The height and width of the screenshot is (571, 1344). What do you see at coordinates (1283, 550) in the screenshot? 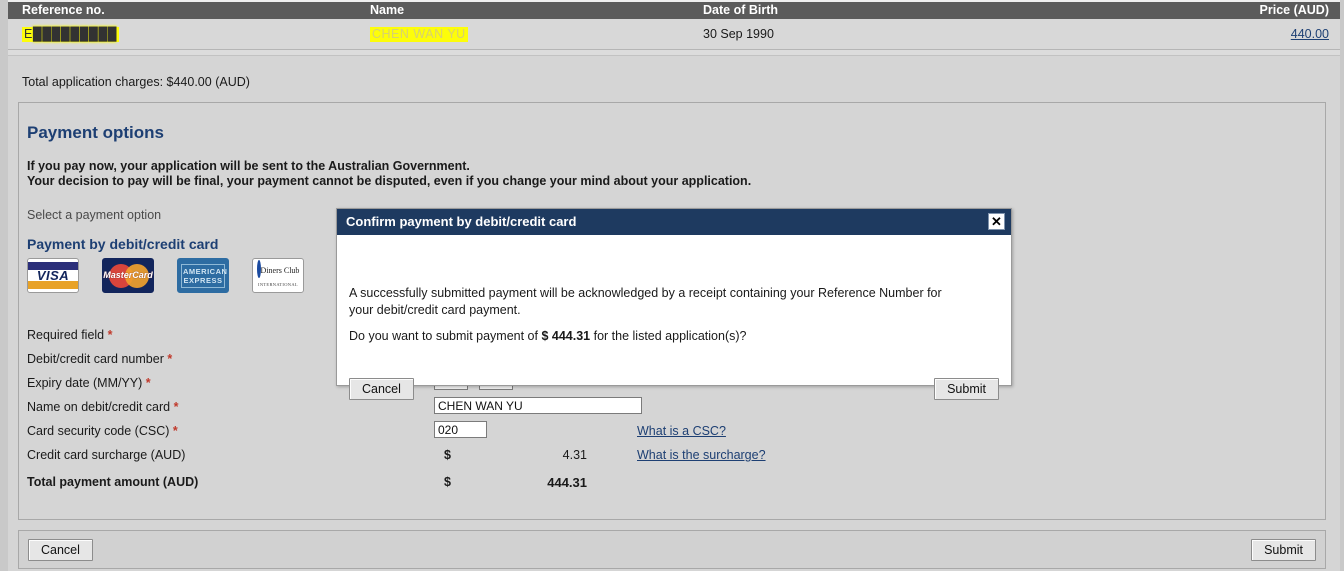
I see `submit-button: Submit` at bounding box center [1283, 550].